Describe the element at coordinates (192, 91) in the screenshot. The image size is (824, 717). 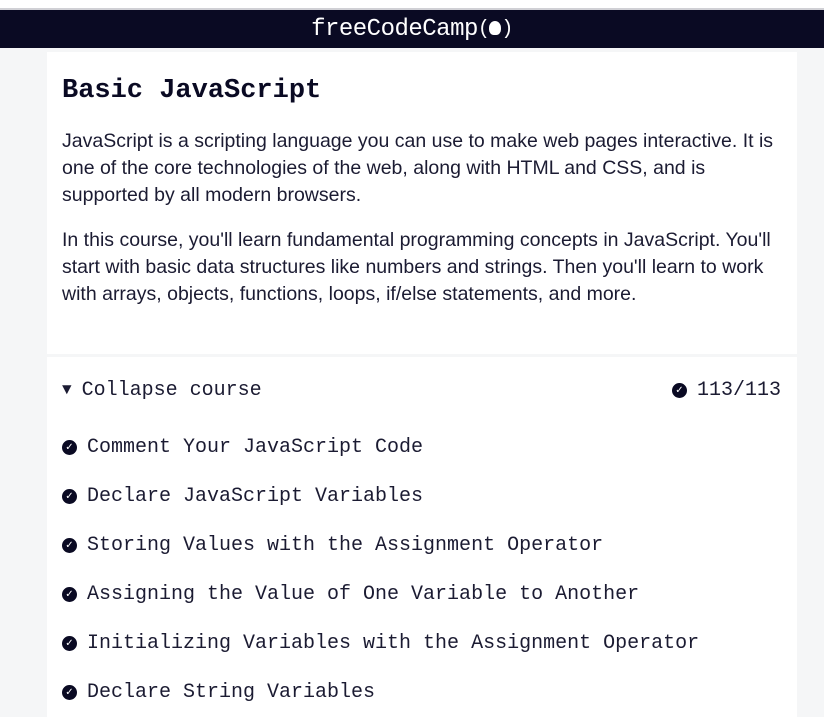
I see `page-title: Basic JavaScript` at that location.